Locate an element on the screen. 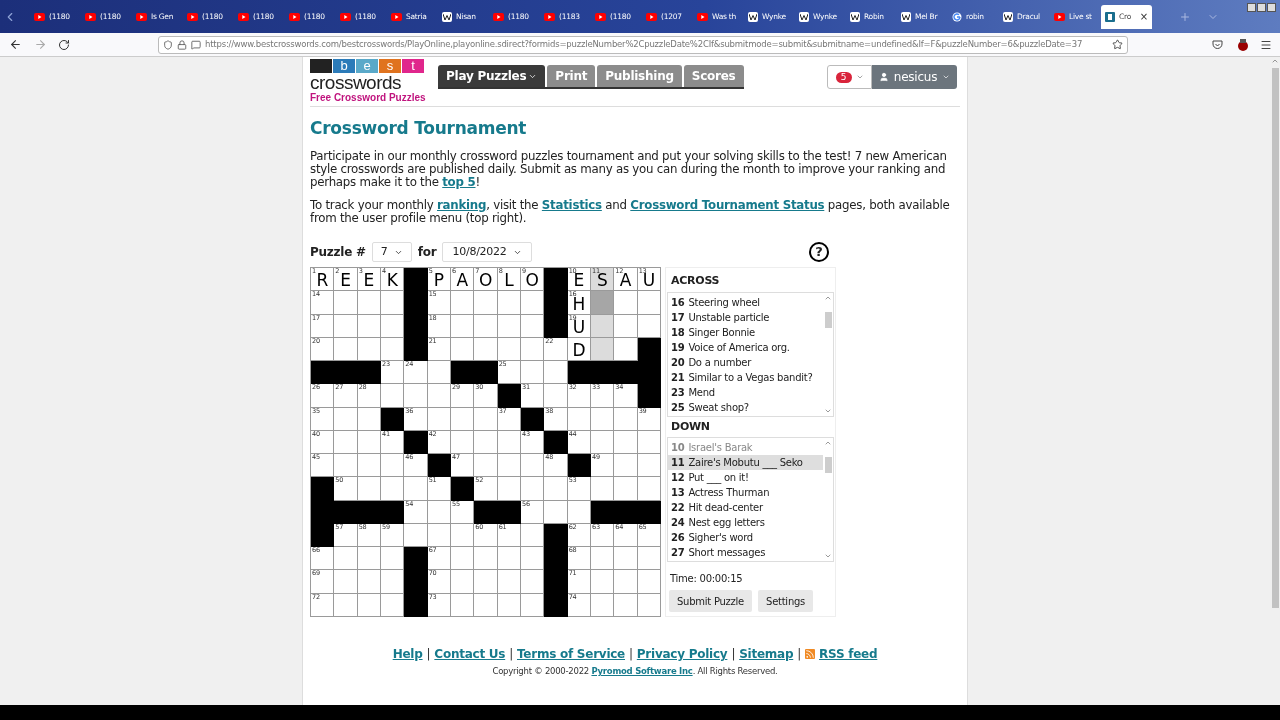 The width and height of the screenshot is (1280, 720). pocket-icon is located at coordinates (1217, 44).